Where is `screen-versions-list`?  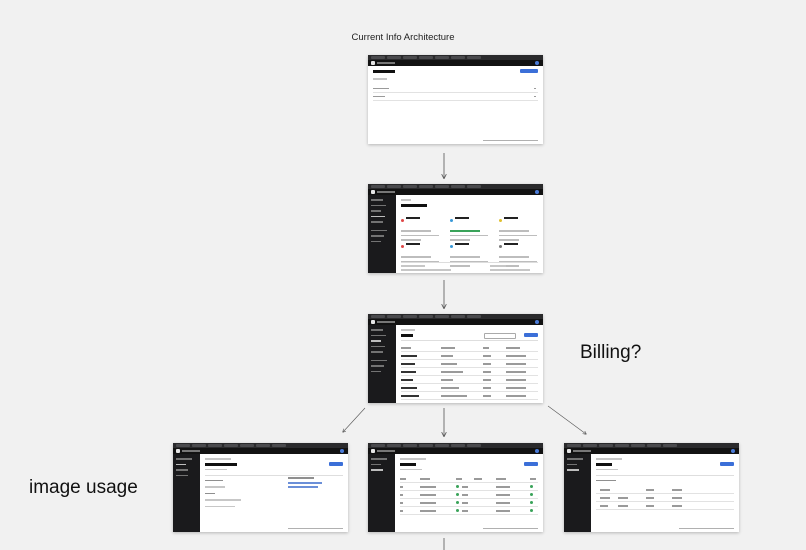
screen-versions-list is located at coordinates (455, 487).